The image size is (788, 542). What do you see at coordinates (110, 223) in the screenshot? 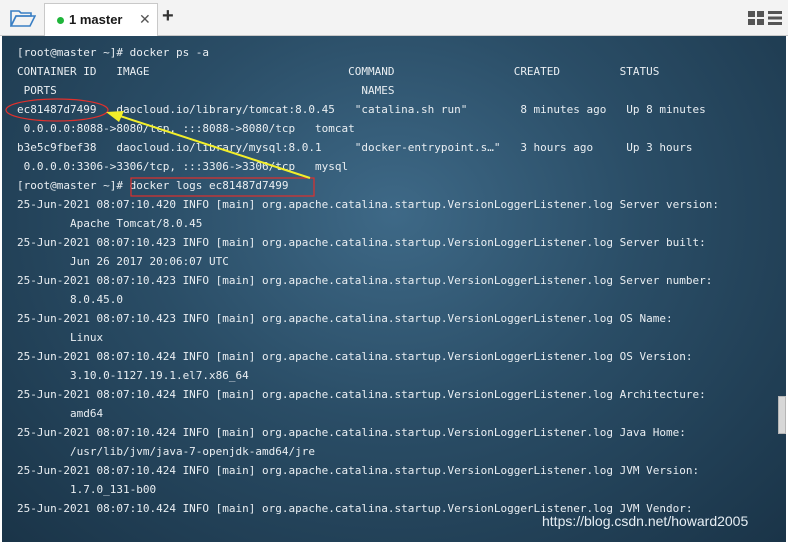
I see `terminal-line: Apache Tomcat/8.0.45` at bounding box center [110, 223].